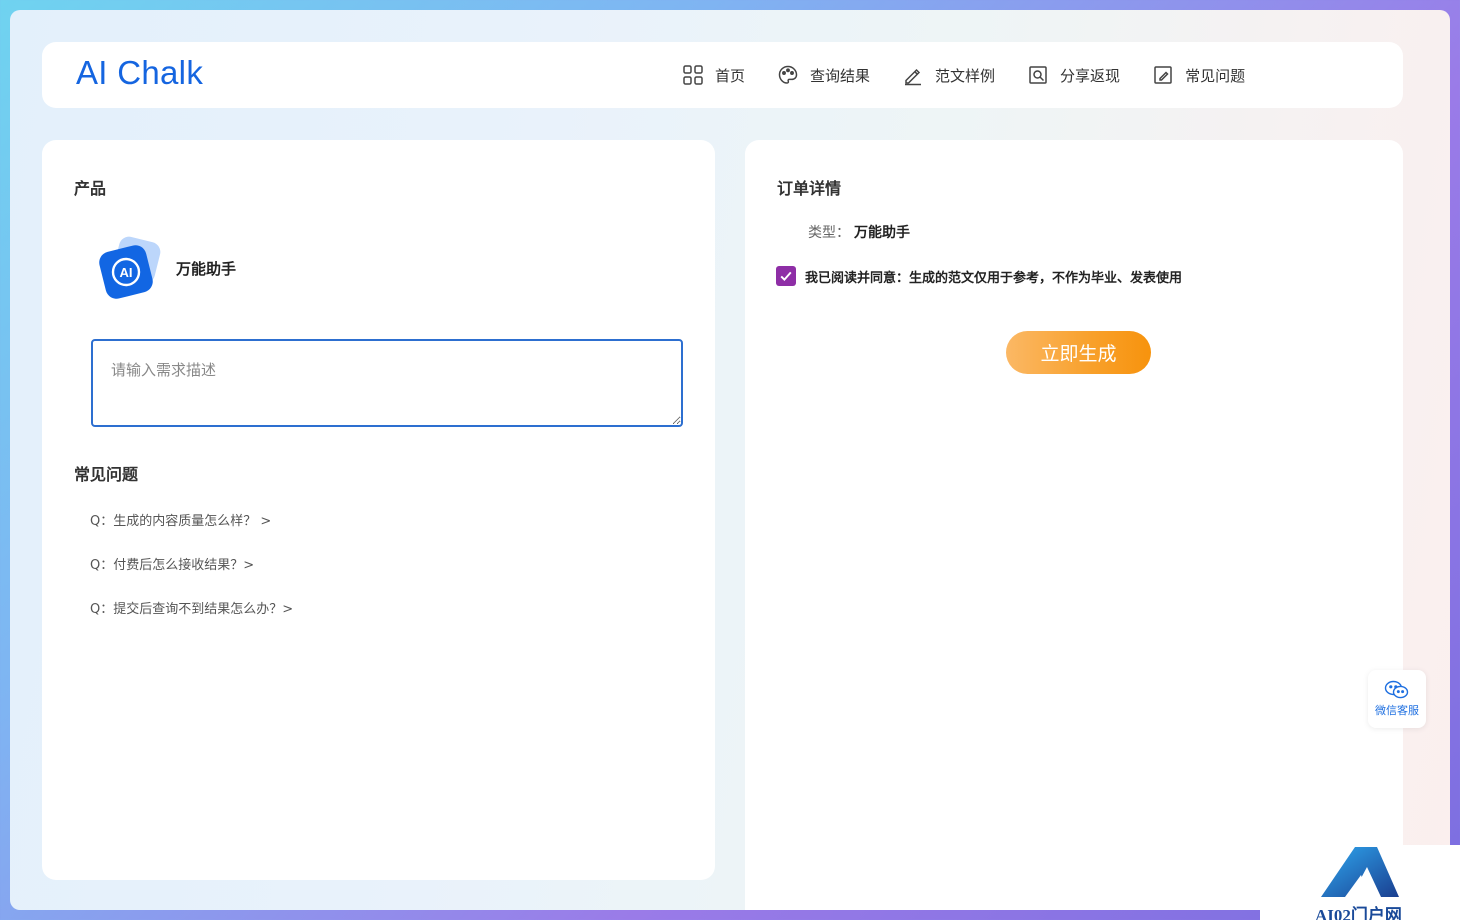 This screenshot has width=1460, height=920. Describe the element at coordinates (126, 272) in the screenshot. I see `ai-badge-text: AI` at that location.